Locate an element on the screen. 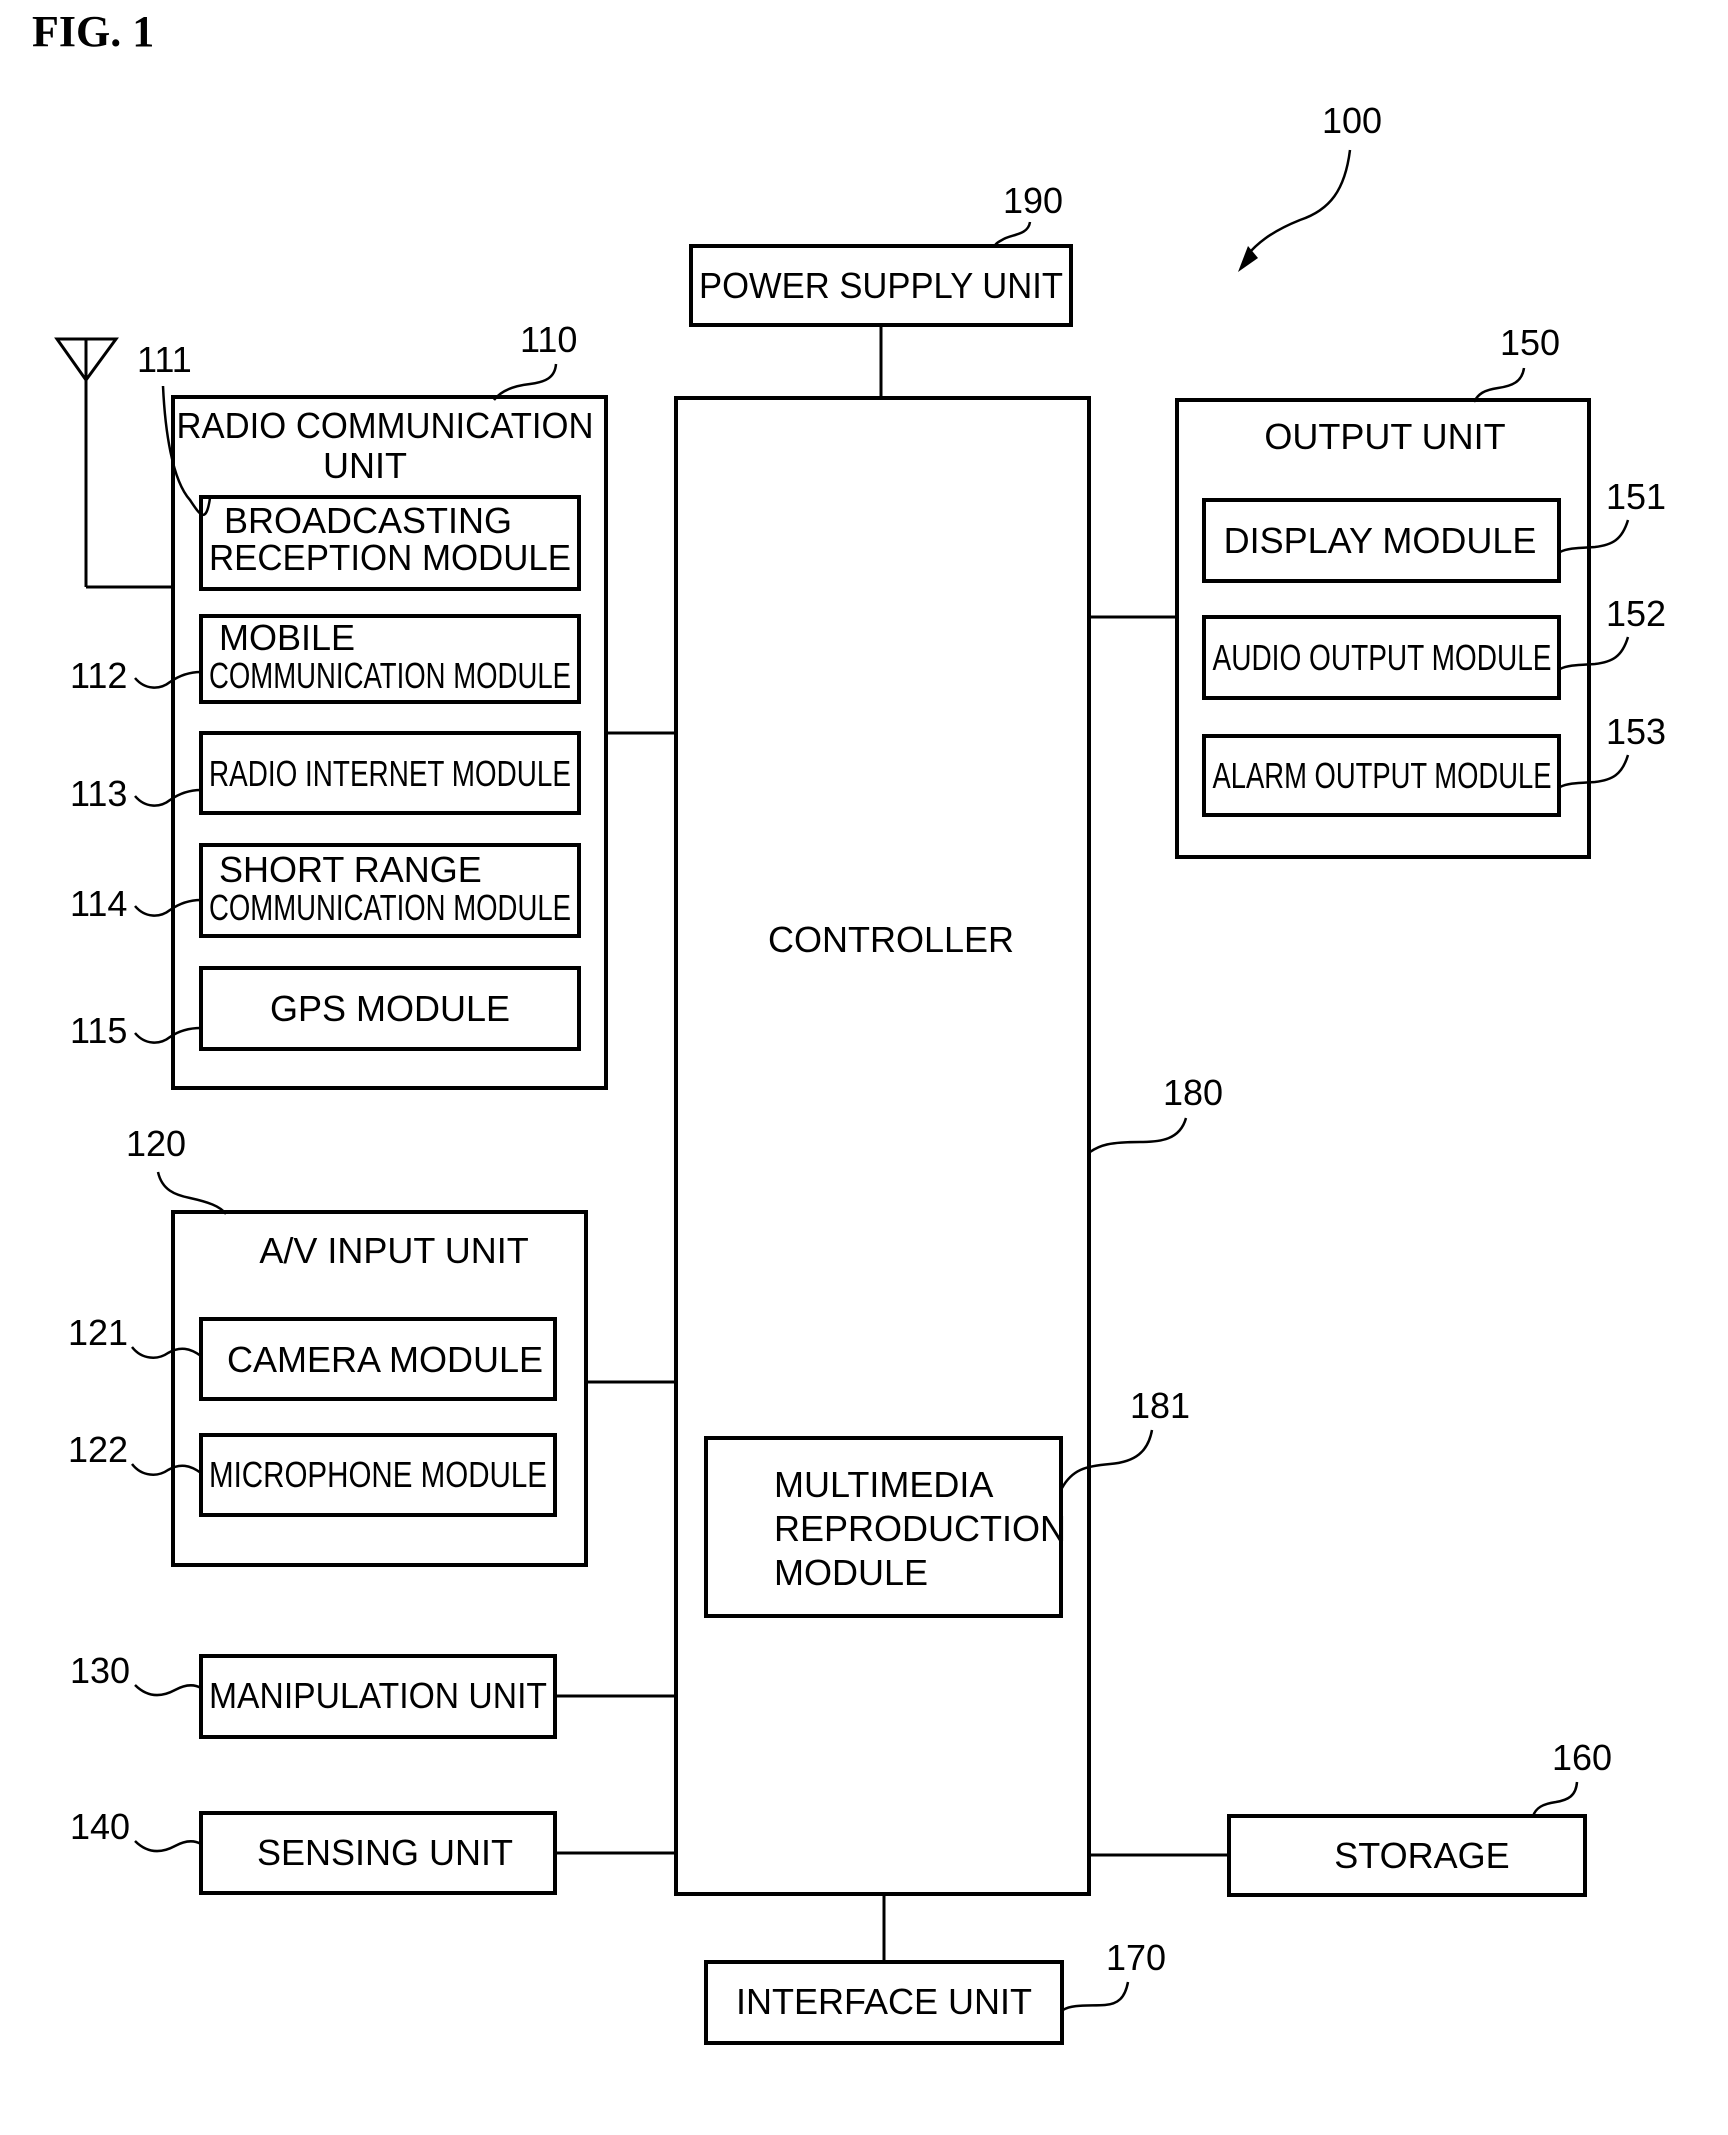 This screenshot has height=2135, width=1728. ref-121: 121 is located at coordinates (98, 1332).